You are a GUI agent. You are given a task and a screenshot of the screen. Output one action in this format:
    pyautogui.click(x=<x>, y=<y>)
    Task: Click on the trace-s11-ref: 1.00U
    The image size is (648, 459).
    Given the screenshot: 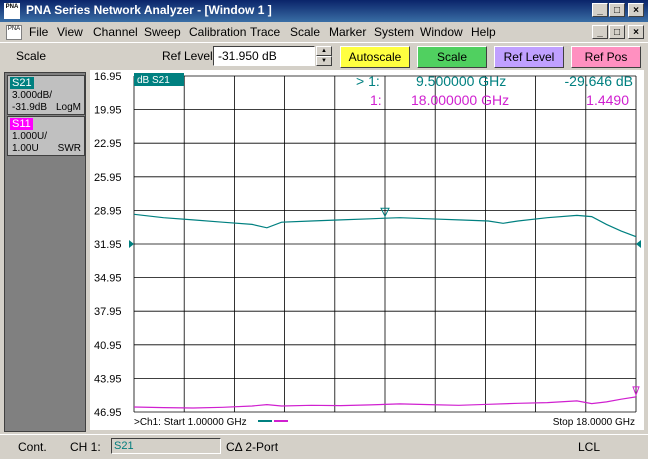 What is the action you would take?
    pyautogui.click(x=25, y=148)
    